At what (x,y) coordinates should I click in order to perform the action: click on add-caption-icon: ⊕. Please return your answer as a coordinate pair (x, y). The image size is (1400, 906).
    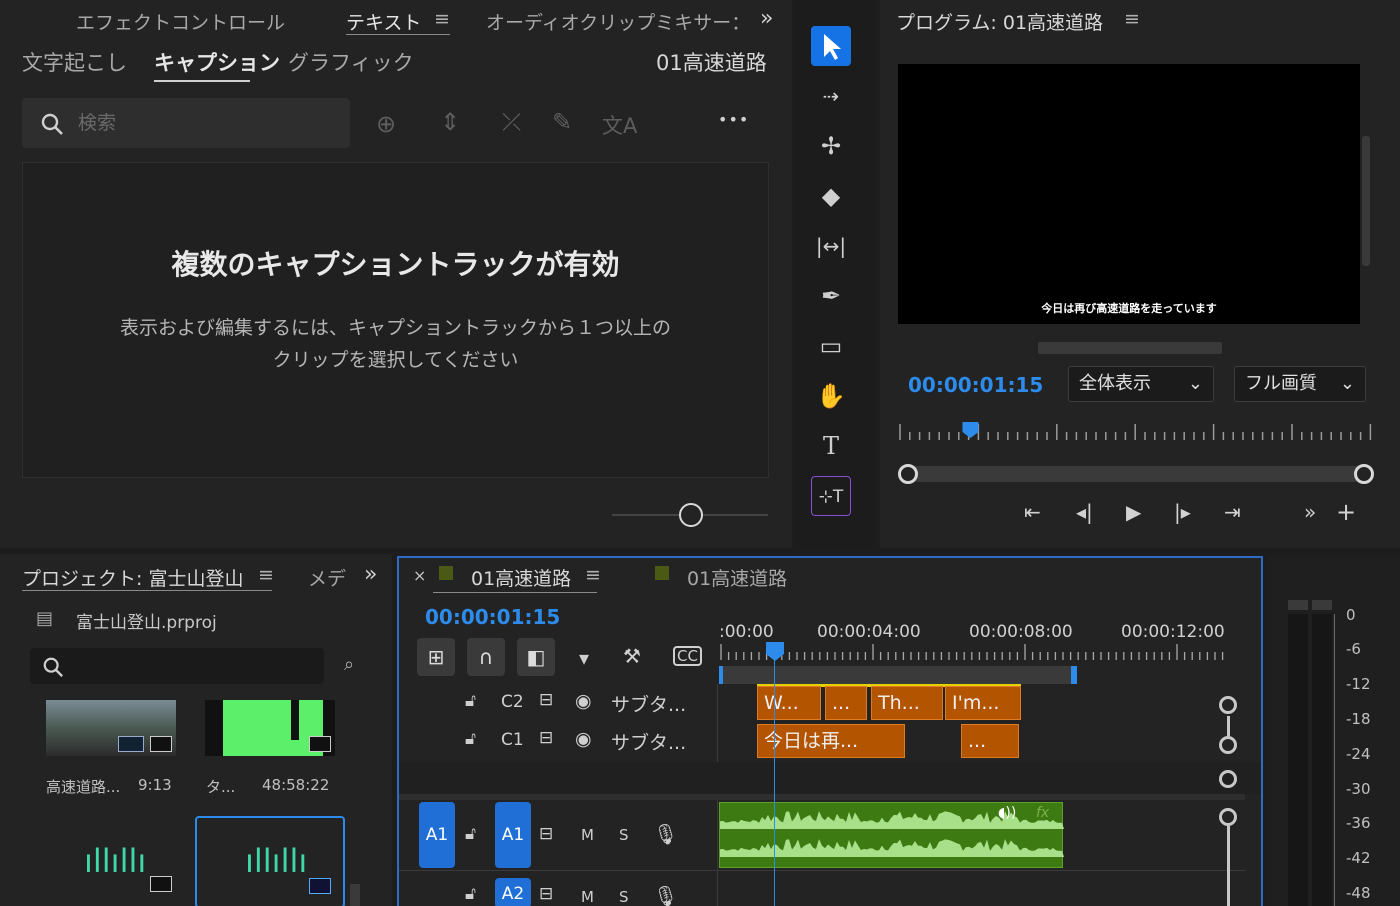
    Looking at the image, I should click on (386, 124).